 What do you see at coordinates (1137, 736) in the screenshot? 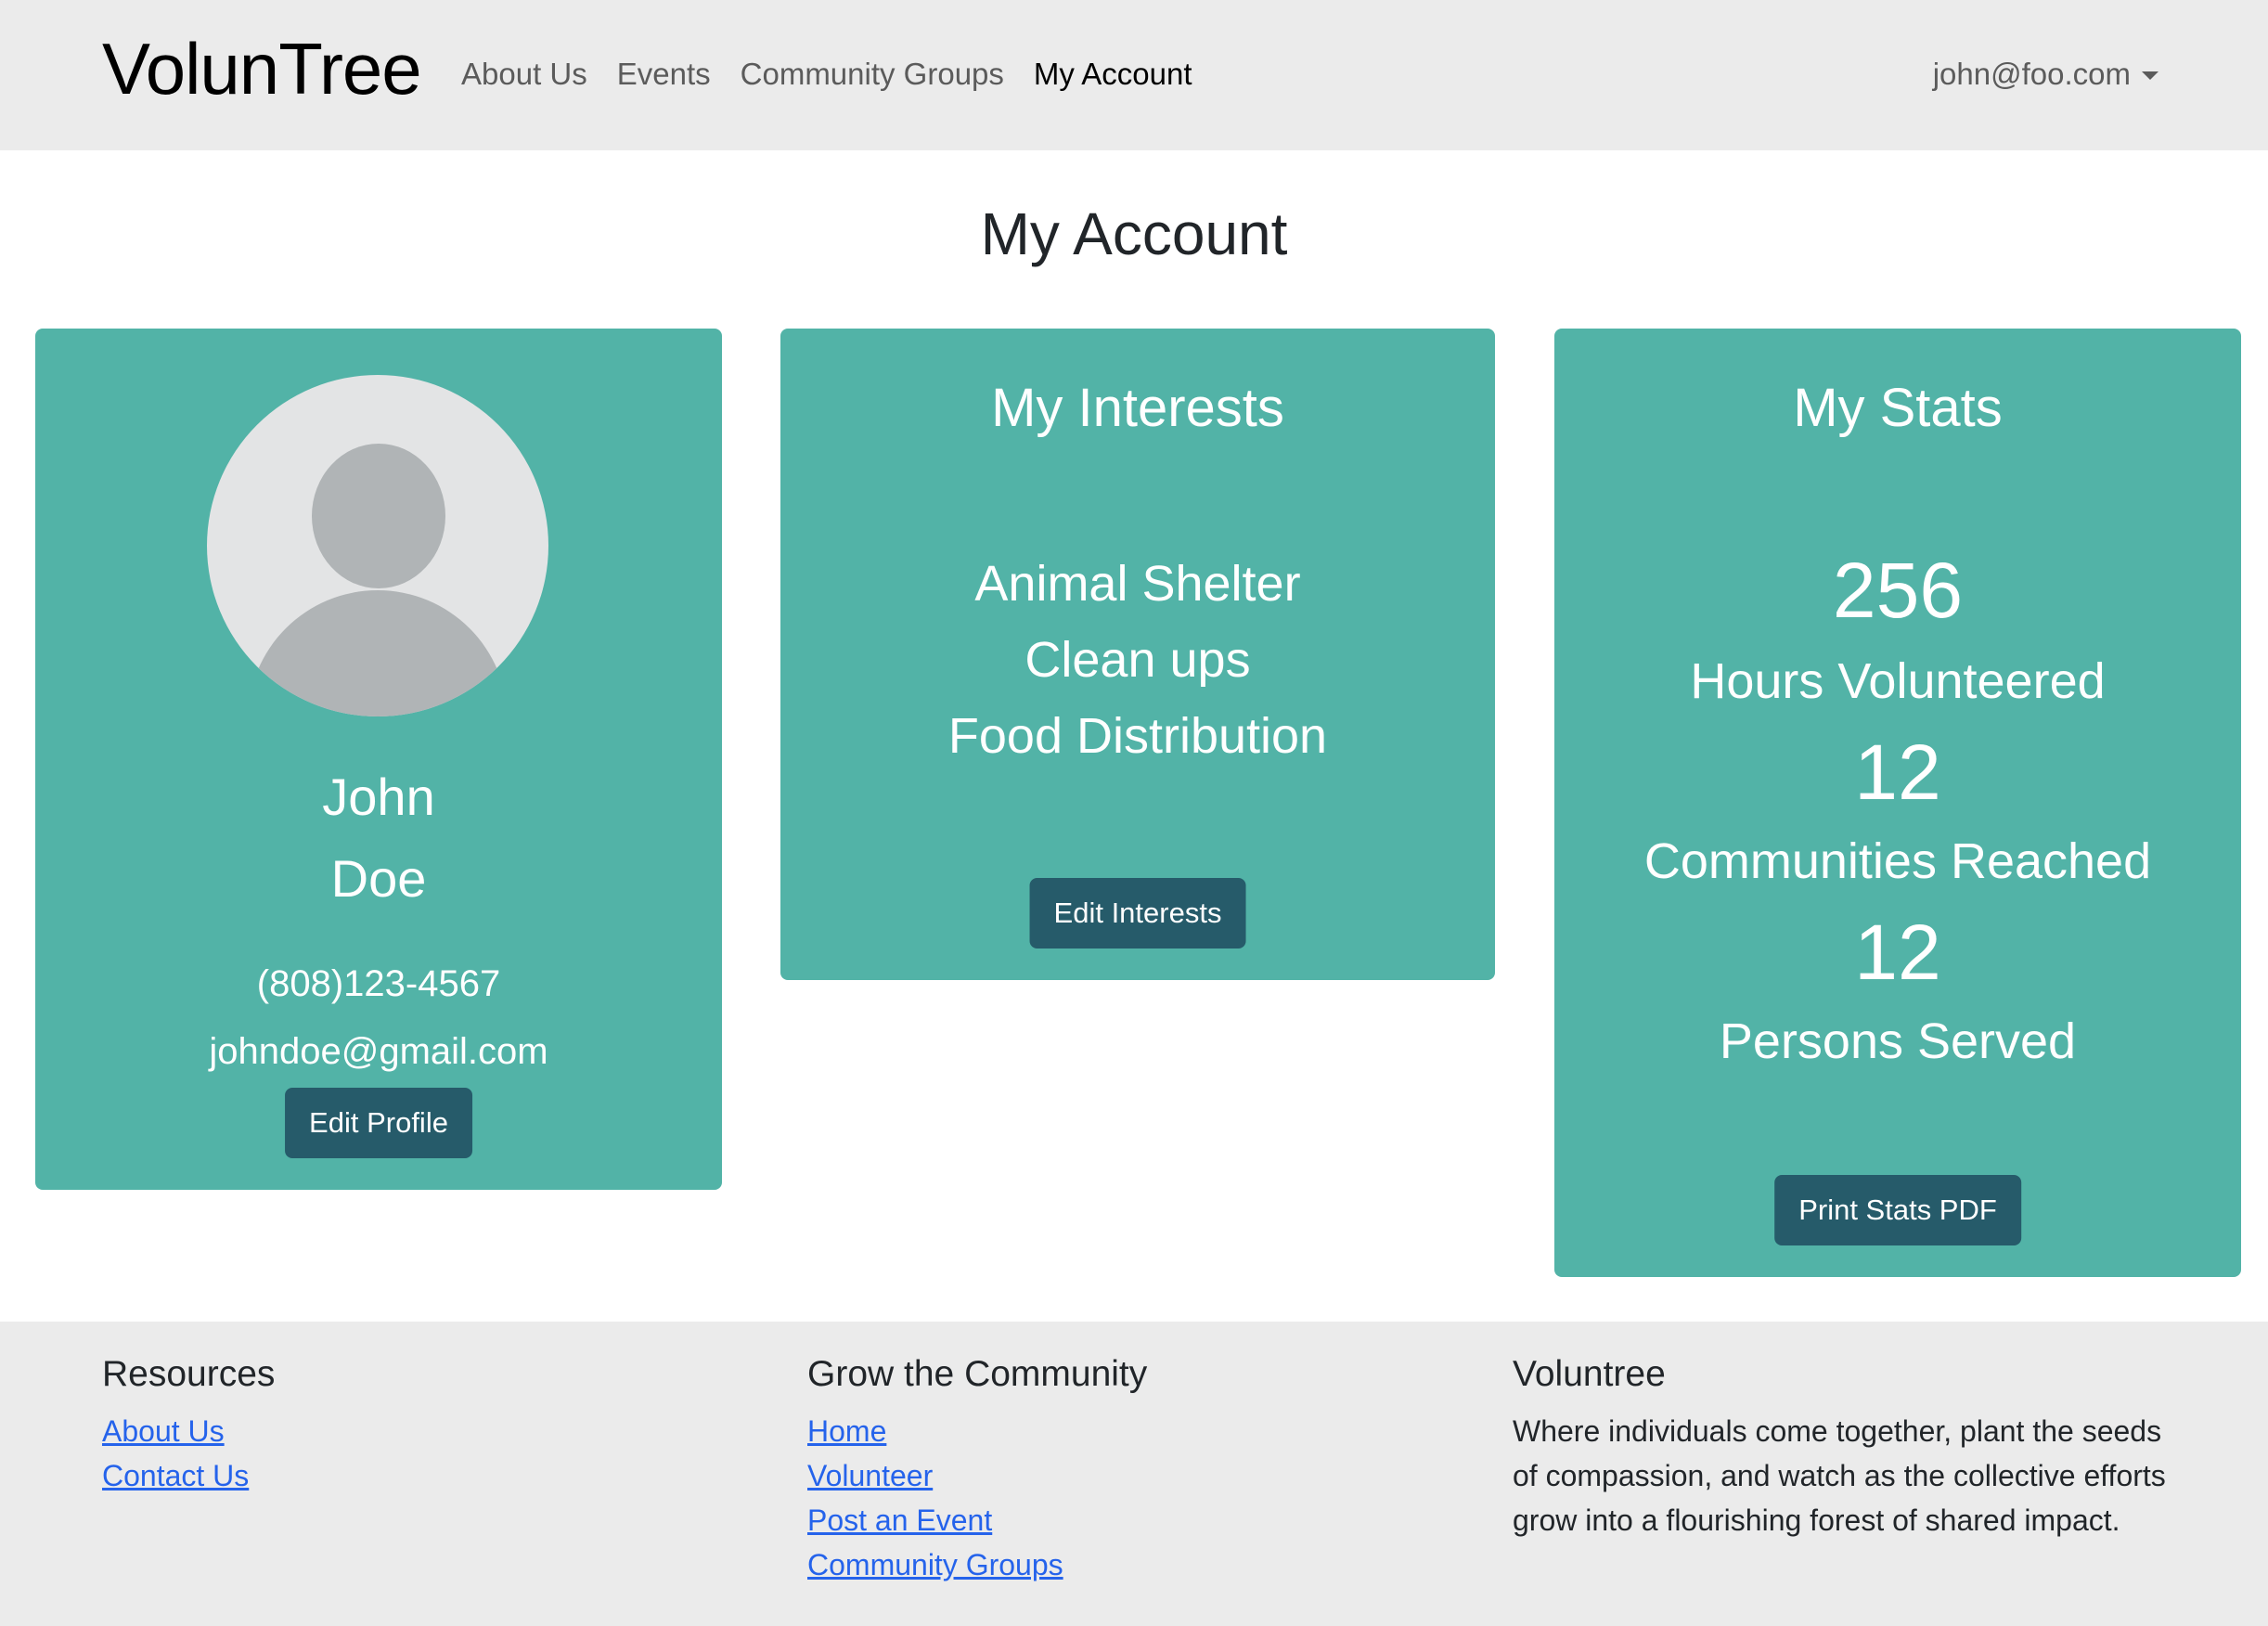
I see `interest-item: Food Distribution` at bounding box center [1137, 736].